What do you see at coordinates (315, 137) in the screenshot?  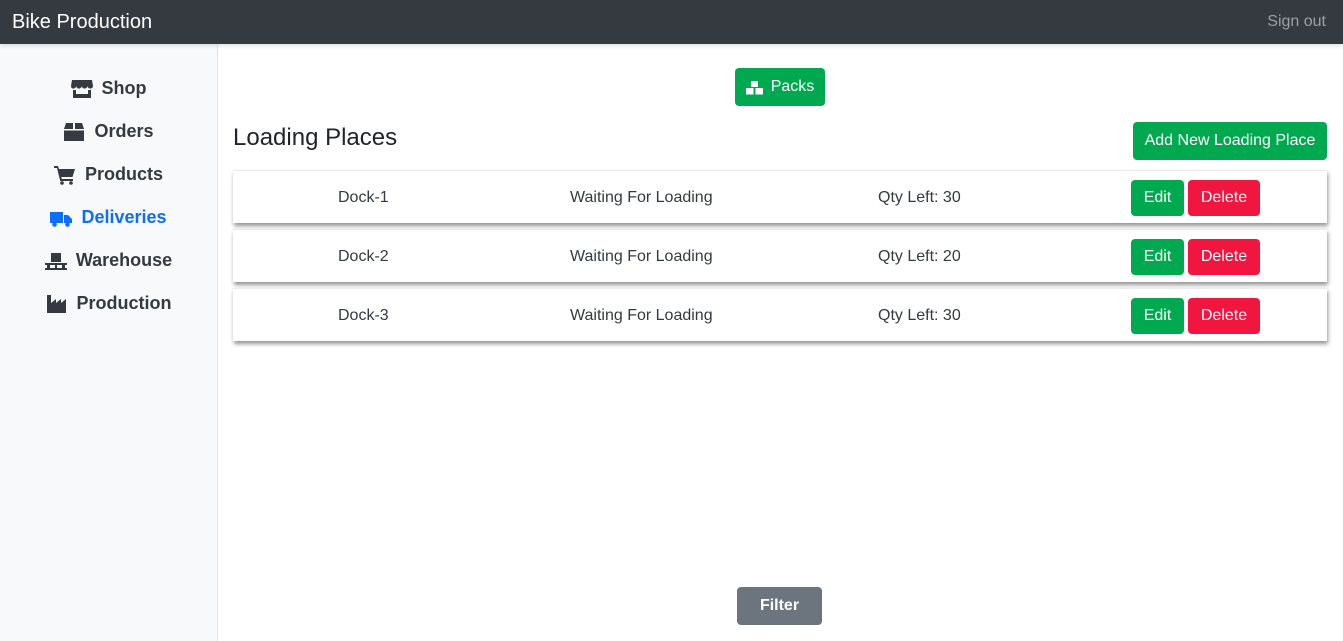 I see `page-title: Loading Places` at bounding box center [315, 137].